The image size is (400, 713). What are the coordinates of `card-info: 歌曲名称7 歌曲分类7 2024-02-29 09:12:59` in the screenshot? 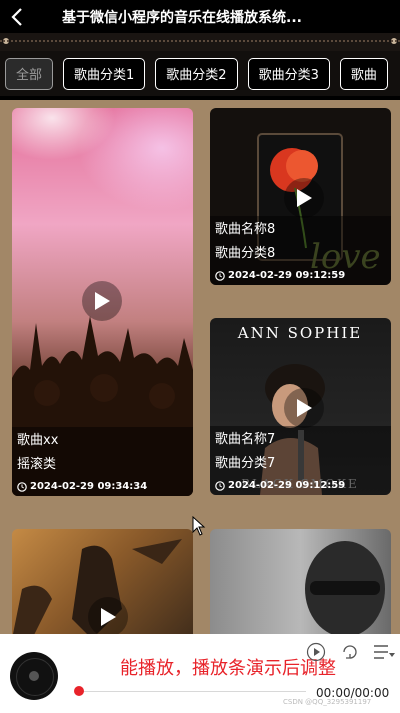 It's located at (300, 460).